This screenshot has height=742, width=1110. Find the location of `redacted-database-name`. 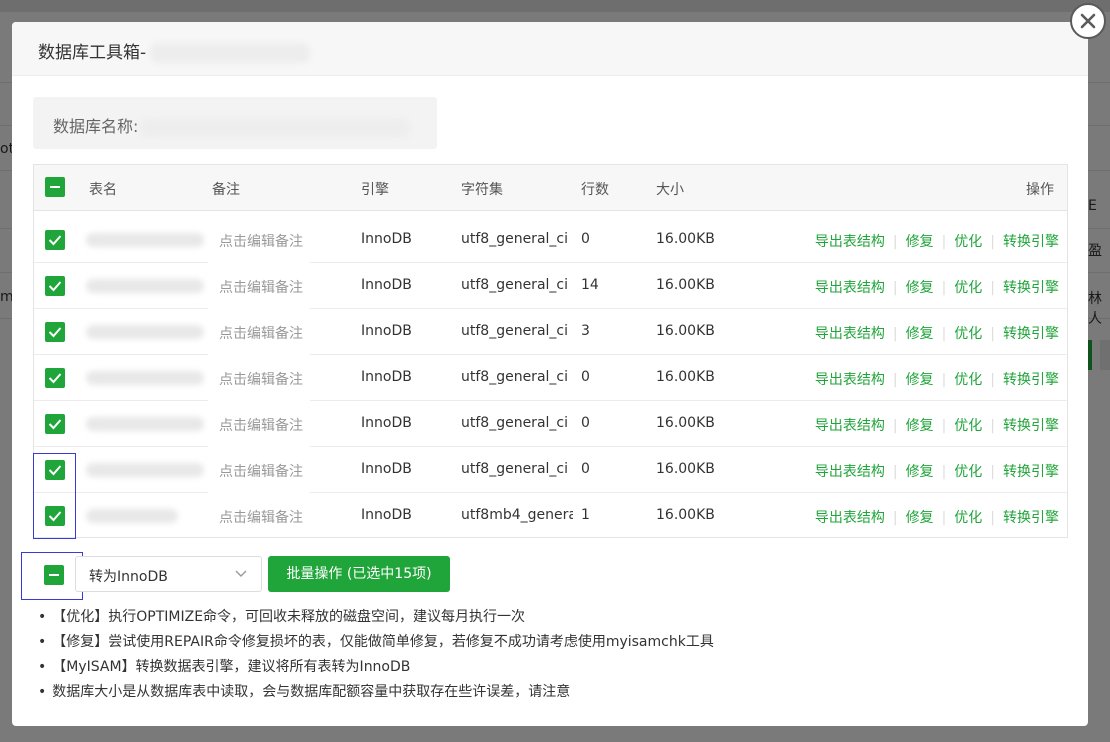

redacted-database-name is located at coordinates (275, 127).